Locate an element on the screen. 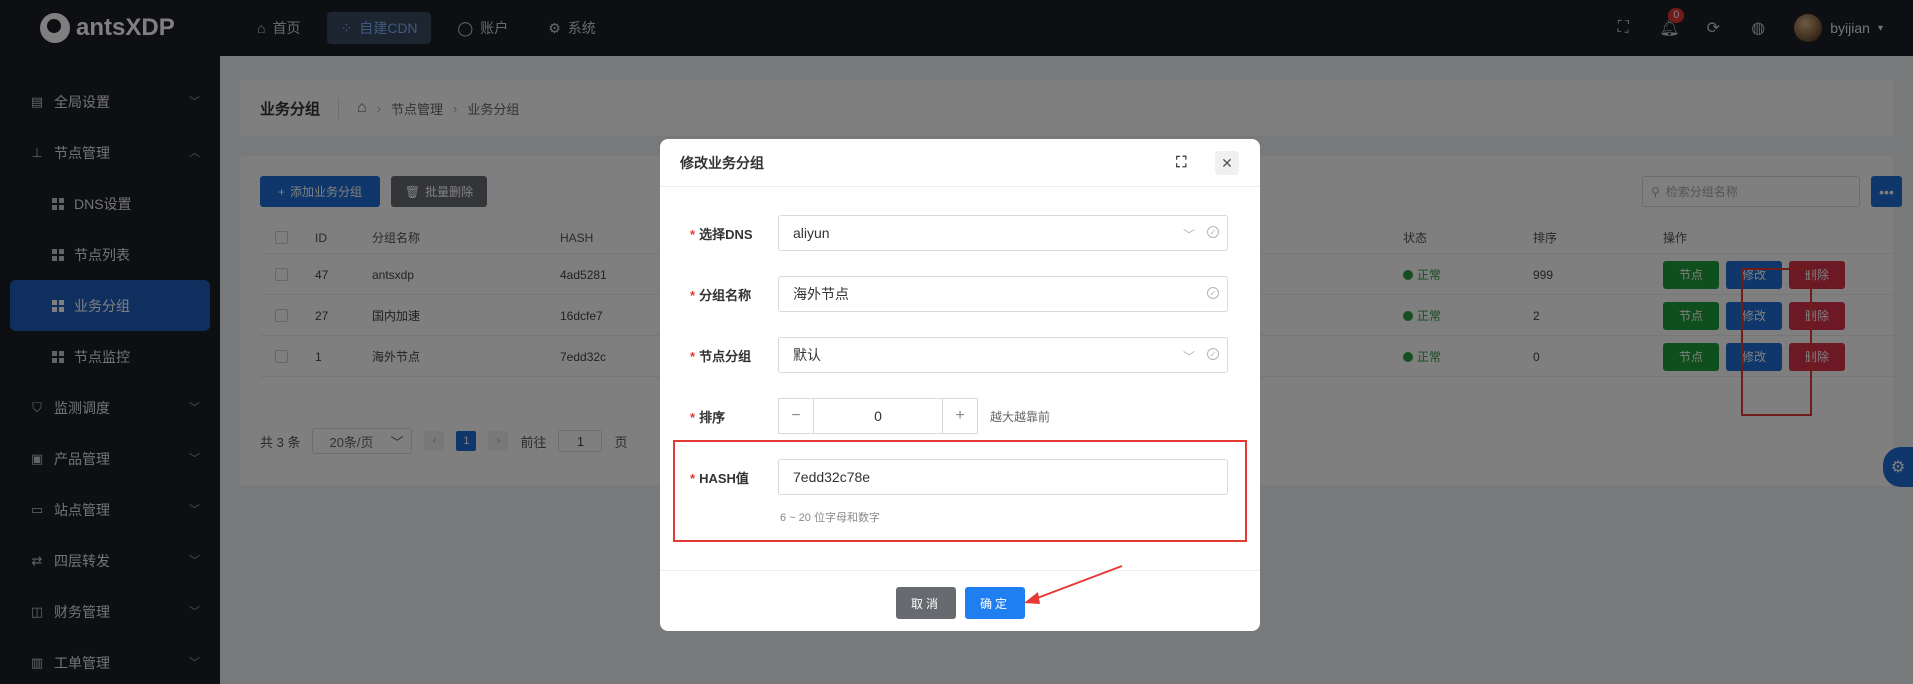 This screenshot has width=1913, height=684. sort-input: 0 is located at coordinates (878, 416).